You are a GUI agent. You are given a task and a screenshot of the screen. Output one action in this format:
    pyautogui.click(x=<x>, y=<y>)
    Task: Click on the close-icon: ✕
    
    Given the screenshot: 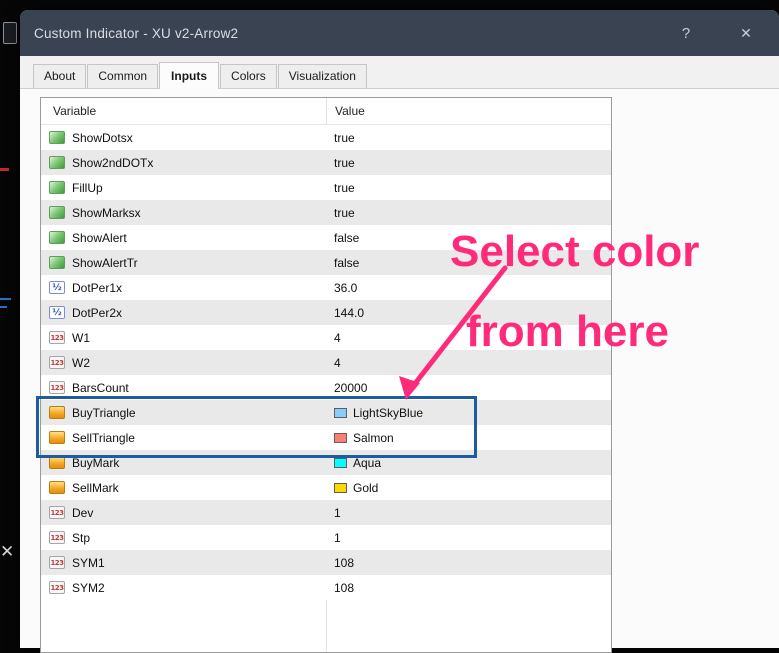 What is the action you would take?
    pyautogui.click(x=746, y=33)
    